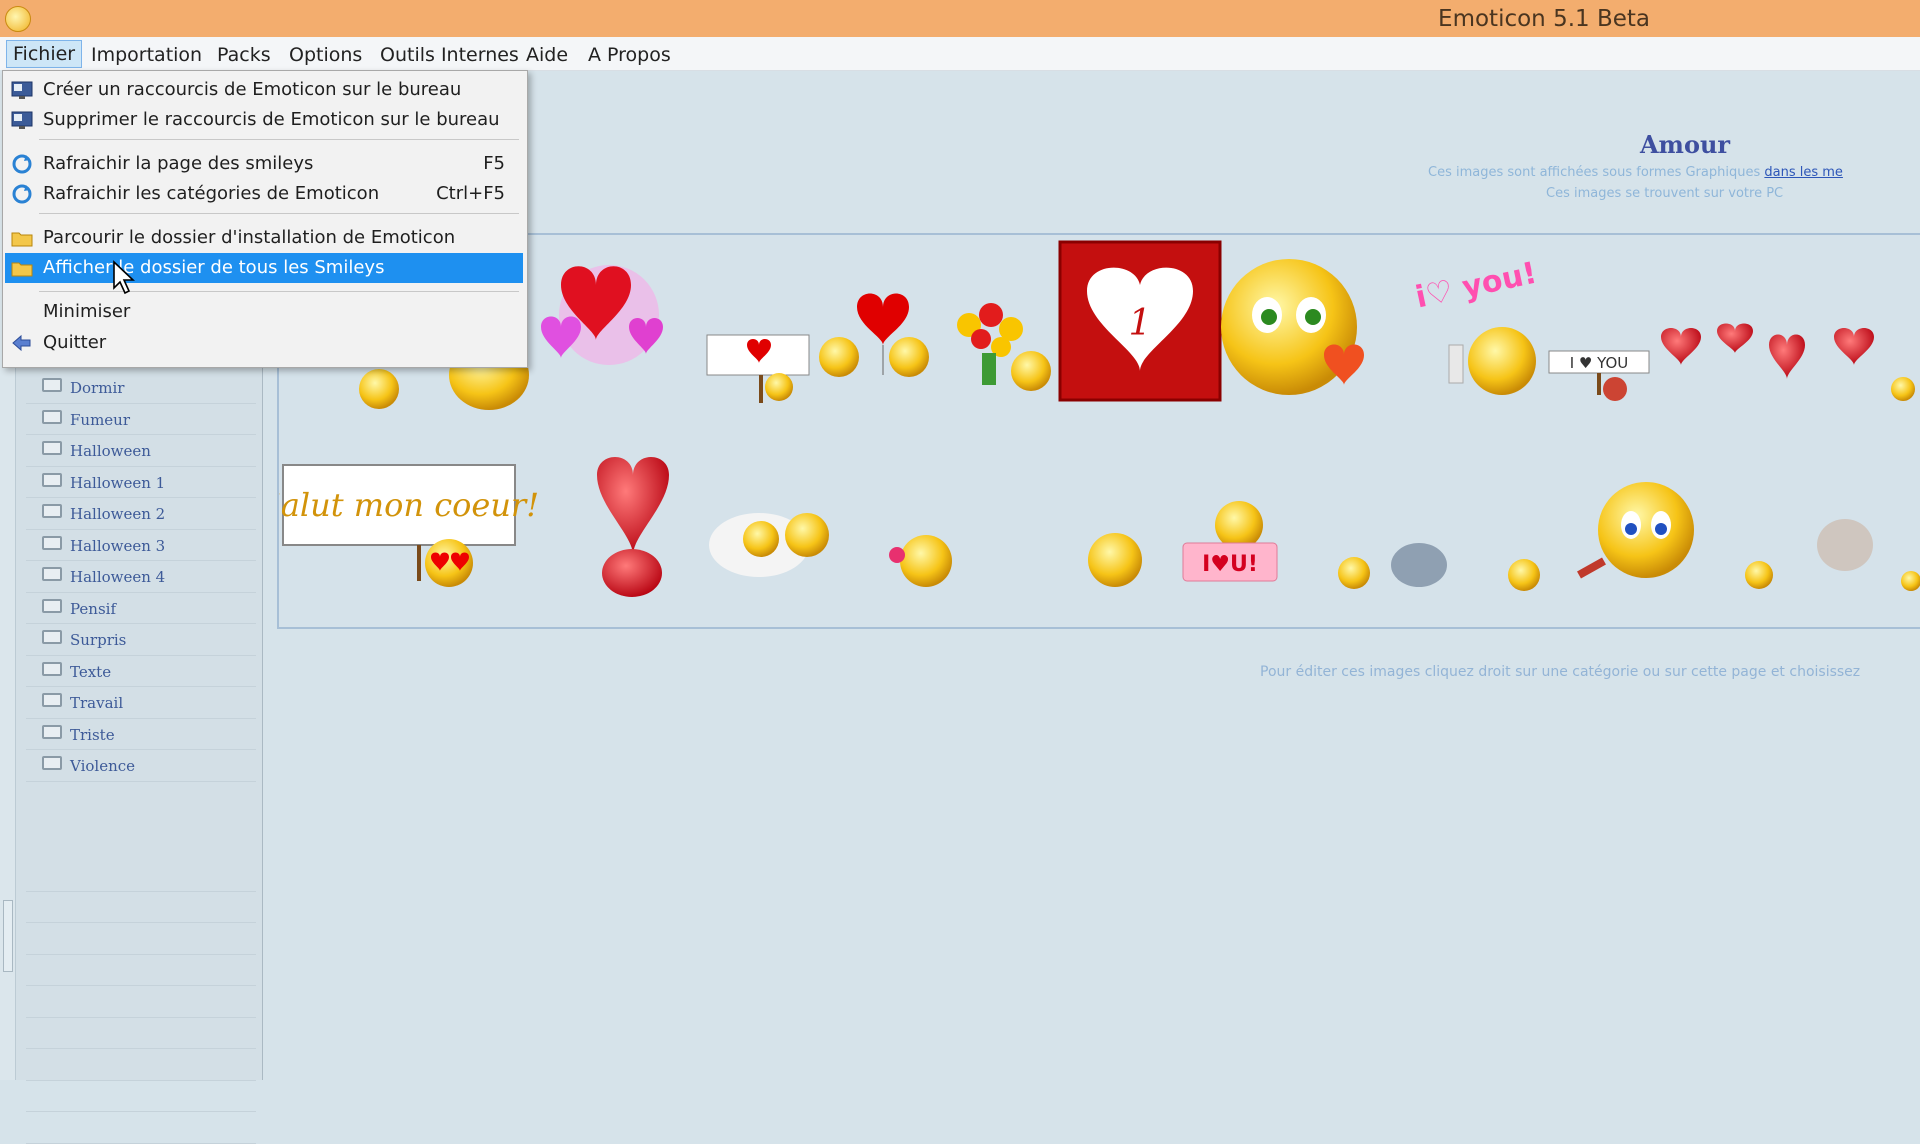 This screenshot has height=1144, width=1920. What do you see at coordinates (325, 55) in the screenshot?
I see `menu-options: Options` at bounding box center [325, 55].